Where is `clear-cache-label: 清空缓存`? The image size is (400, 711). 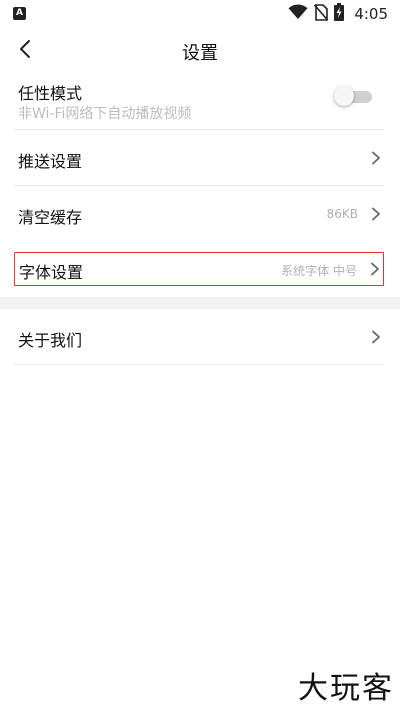 clear-cache-label: 清空缓存 is located at coordinates (50, 217).